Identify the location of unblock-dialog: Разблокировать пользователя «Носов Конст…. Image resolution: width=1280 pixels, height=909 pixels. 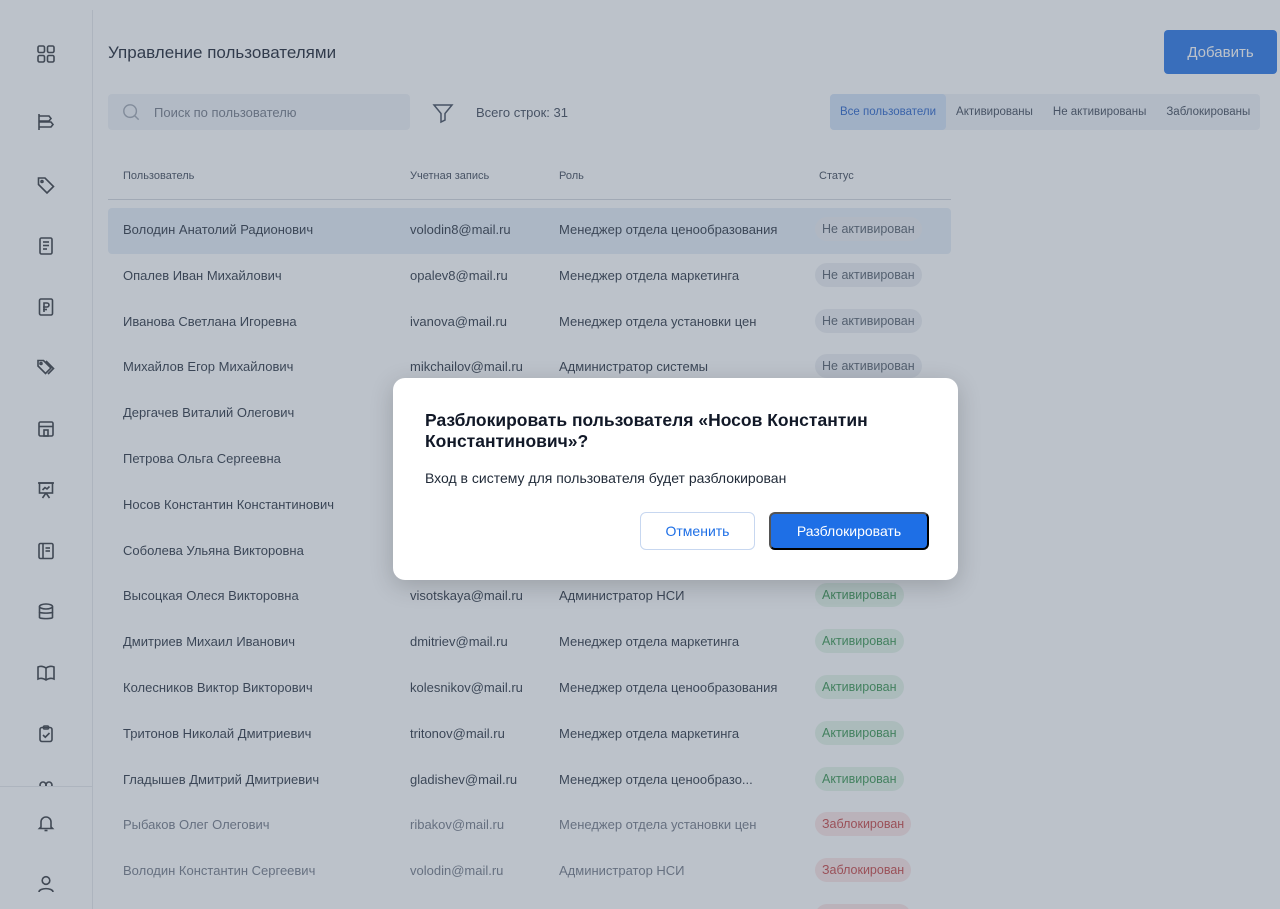
(675, 479).